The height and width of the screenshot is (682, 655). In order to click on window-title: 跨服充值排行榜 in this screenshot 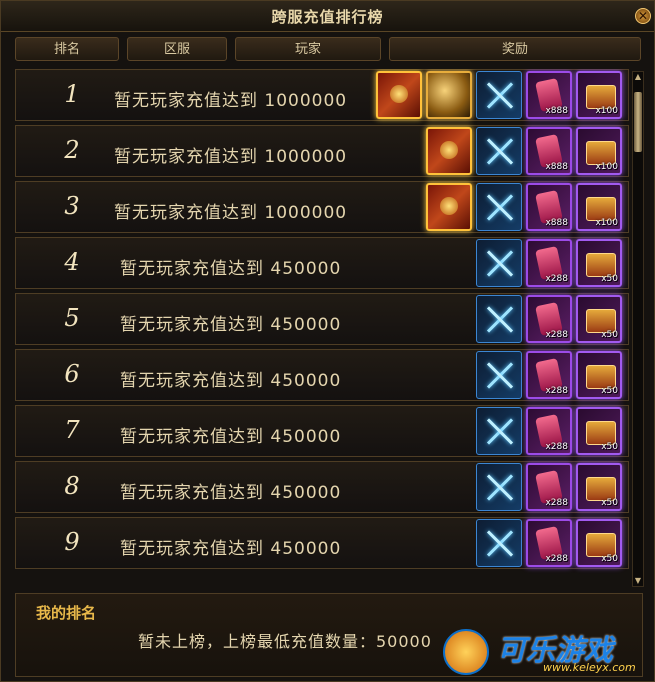, I will do `click(327, 17)`.